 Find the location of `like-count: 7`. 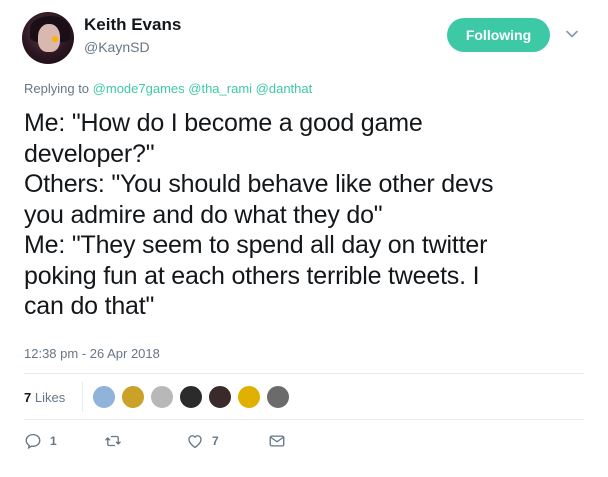

like-count: 7 is located at coordinates (215, 441).